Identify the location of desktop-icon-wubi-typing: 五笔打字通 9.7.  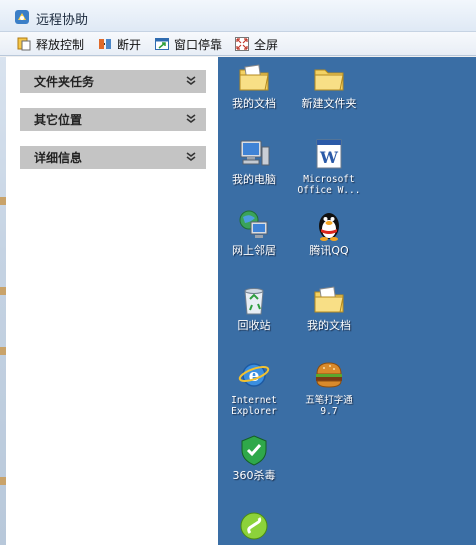
(329, 387).